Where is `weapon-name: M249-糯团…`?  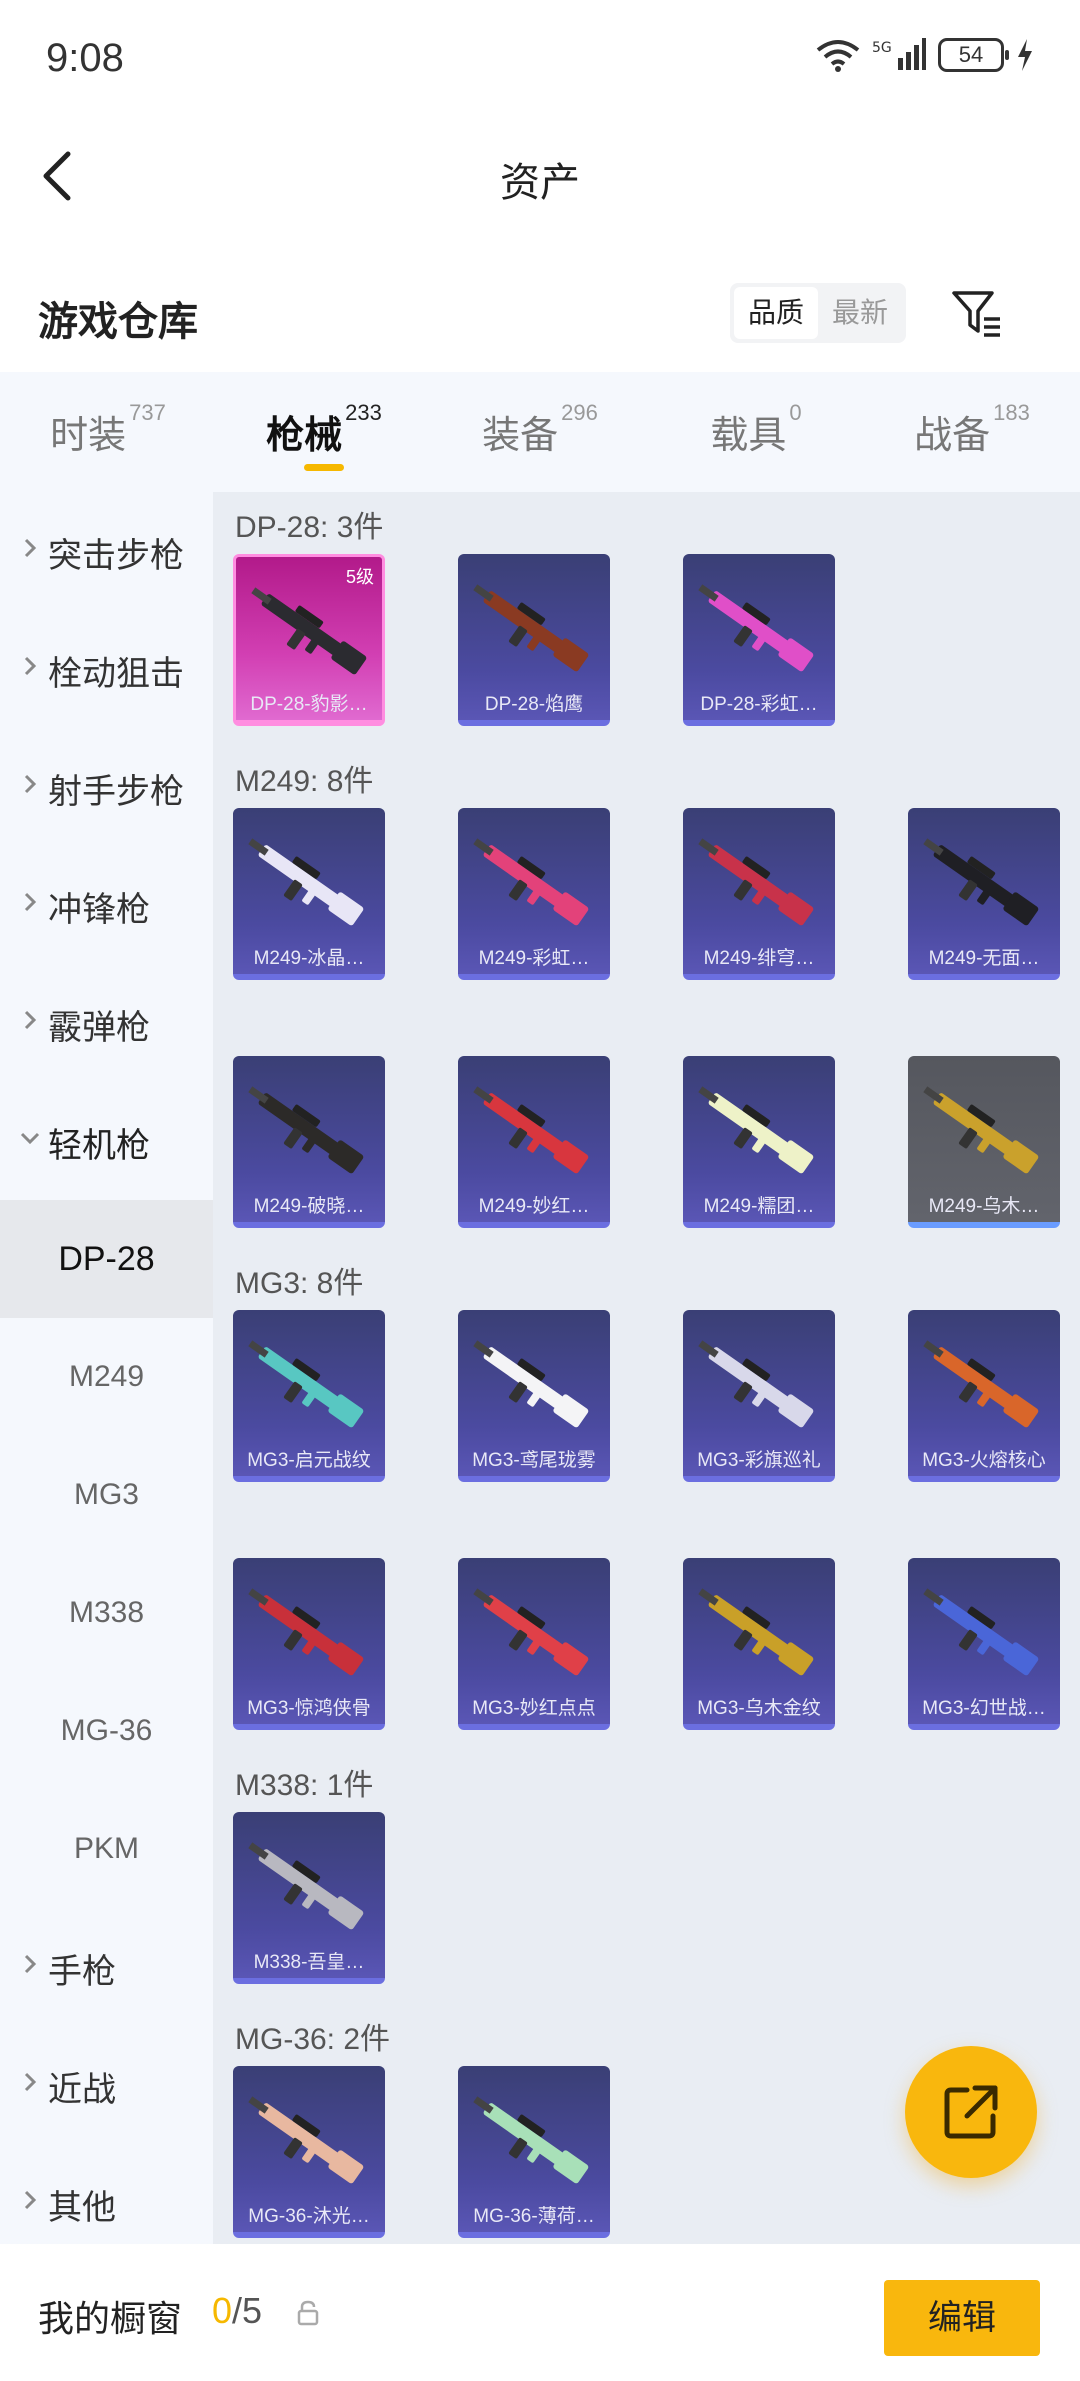
weapon-name: M249-糯团… is located at coordinates (759, 1206).